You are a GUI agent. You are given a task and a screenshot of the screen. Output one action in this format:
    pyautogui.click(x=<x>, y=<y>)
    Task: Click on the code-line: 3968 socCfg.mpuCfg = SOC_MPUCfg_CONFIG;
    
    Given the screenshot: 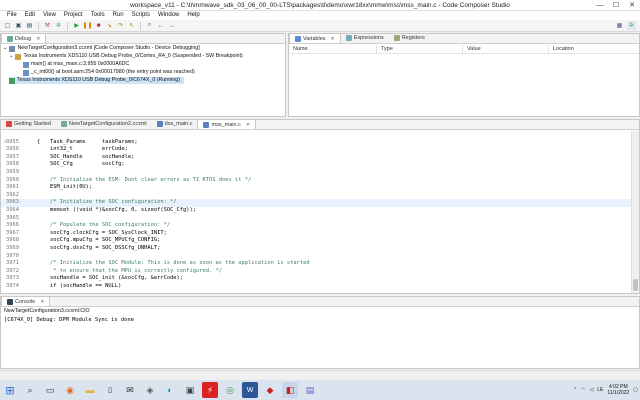 What is the action you would take?
    pyautogui.click(x=83, y=240)
    